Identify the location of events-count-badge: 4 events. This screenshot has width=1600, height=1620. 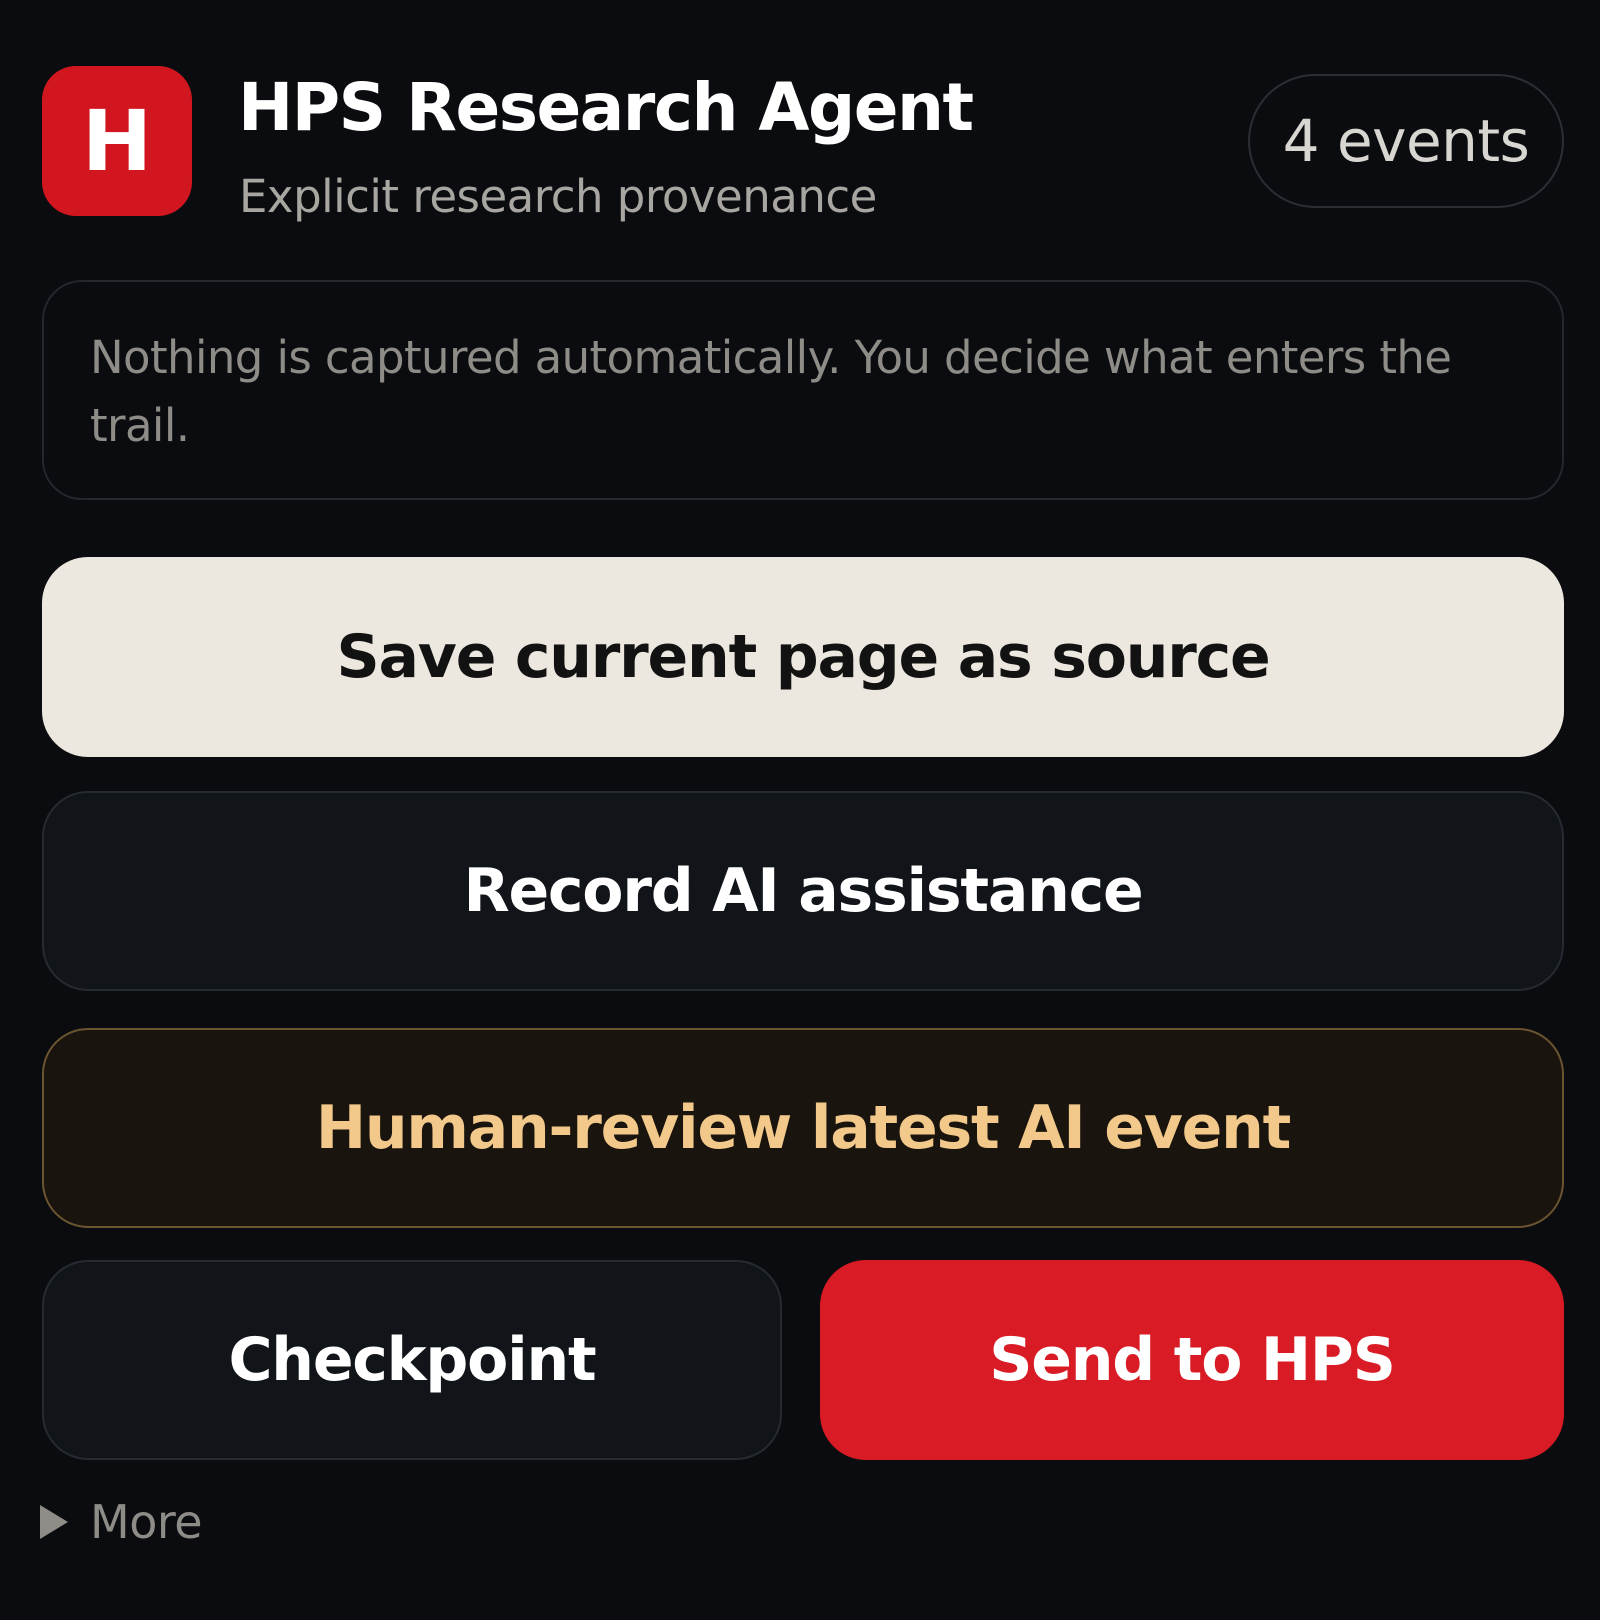
(1406, 141).